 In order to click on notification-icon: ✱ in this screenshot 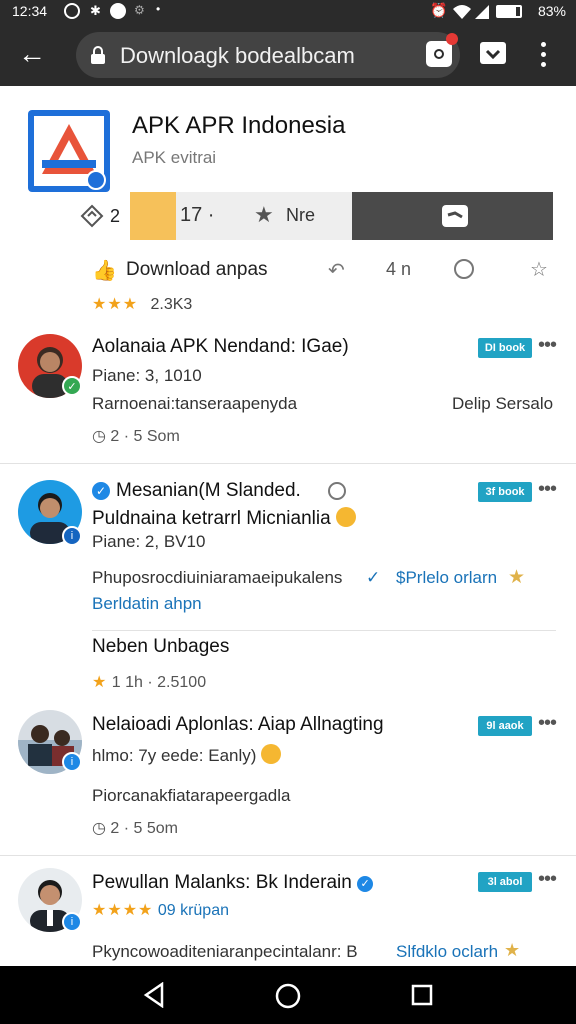, I will do `click(95, 10)`.